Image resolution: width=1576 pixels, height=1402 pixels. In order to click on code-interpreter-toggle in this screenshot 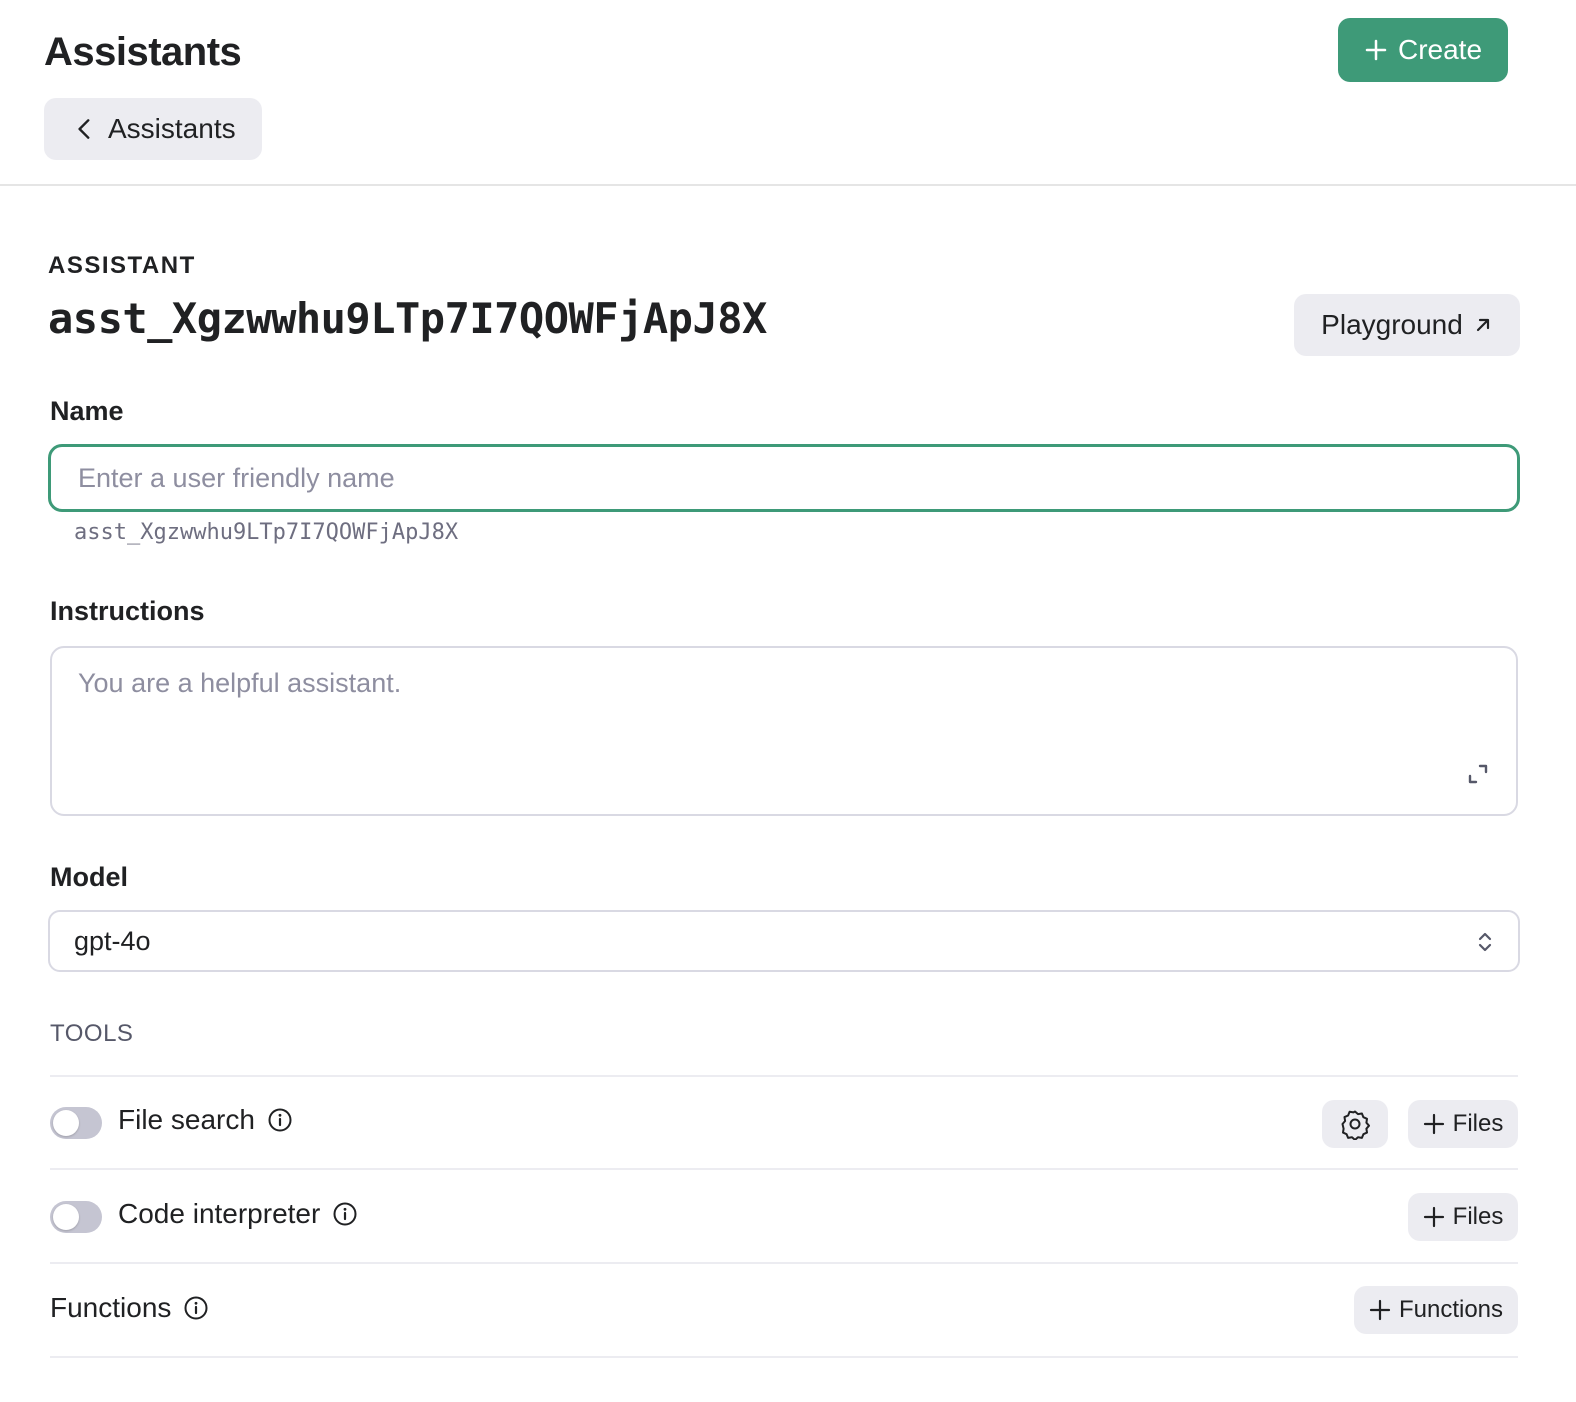, I will do `click(76, 1217)`.